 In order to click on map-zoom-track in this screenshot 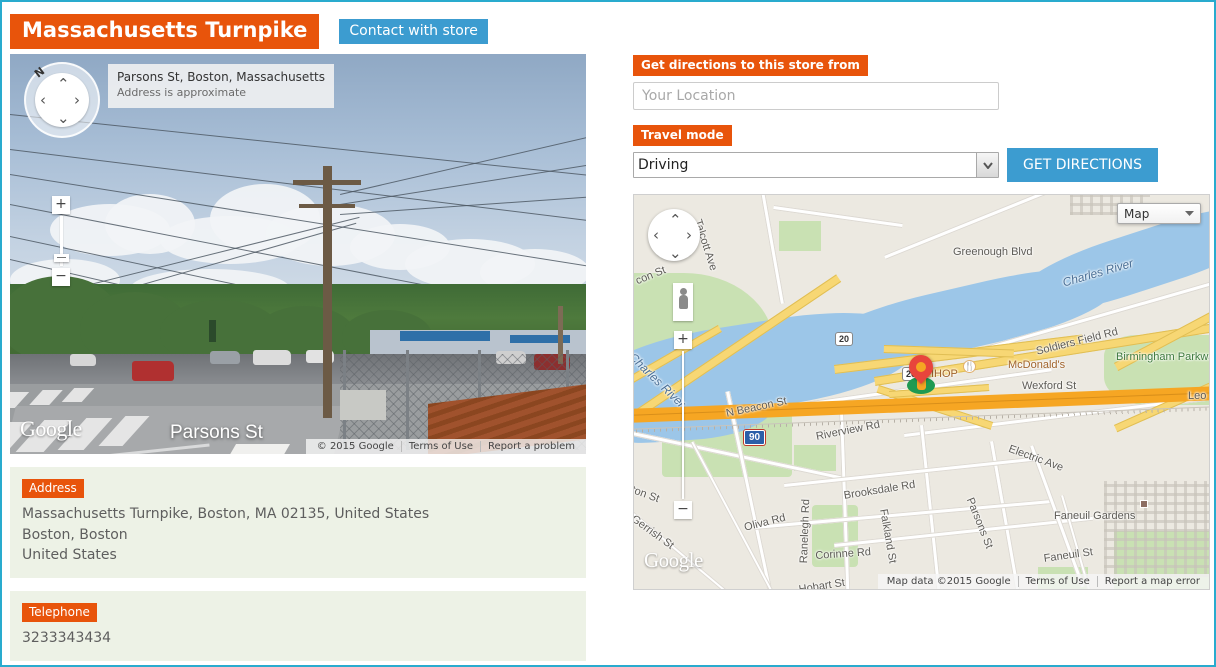, I will do `click(683, 425)`.